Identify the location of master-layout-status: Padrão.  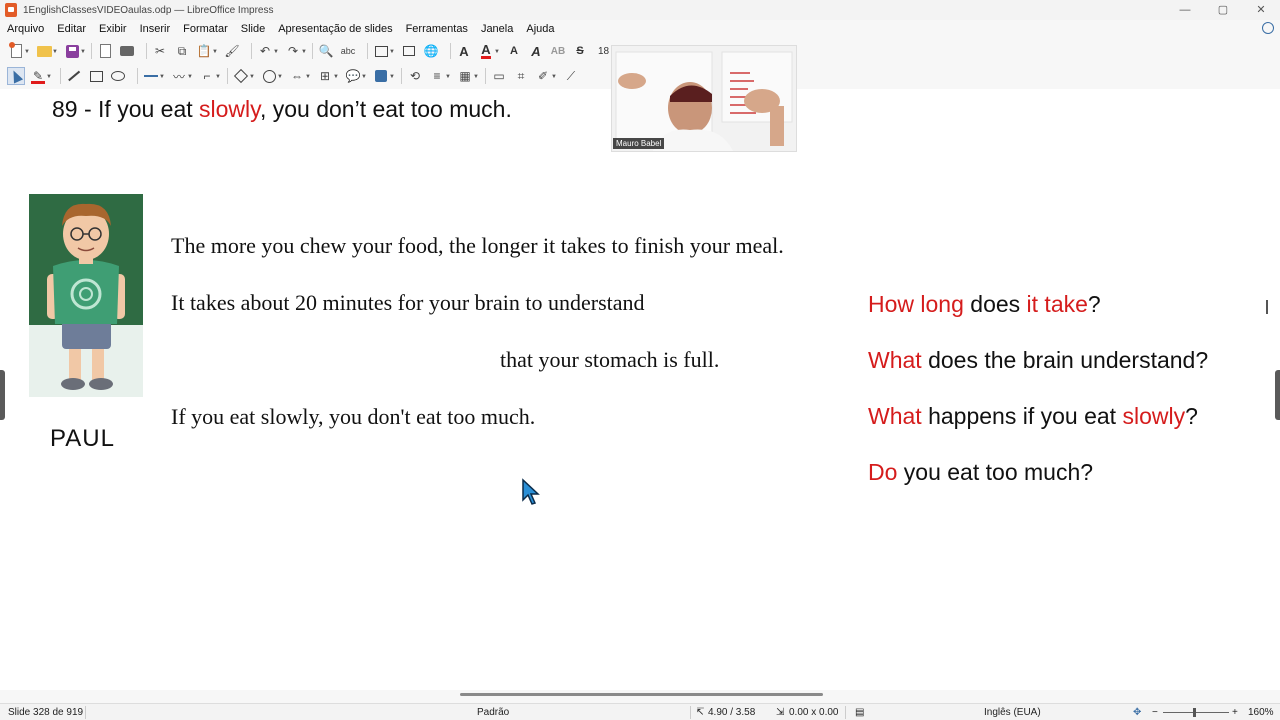
(493, 712).